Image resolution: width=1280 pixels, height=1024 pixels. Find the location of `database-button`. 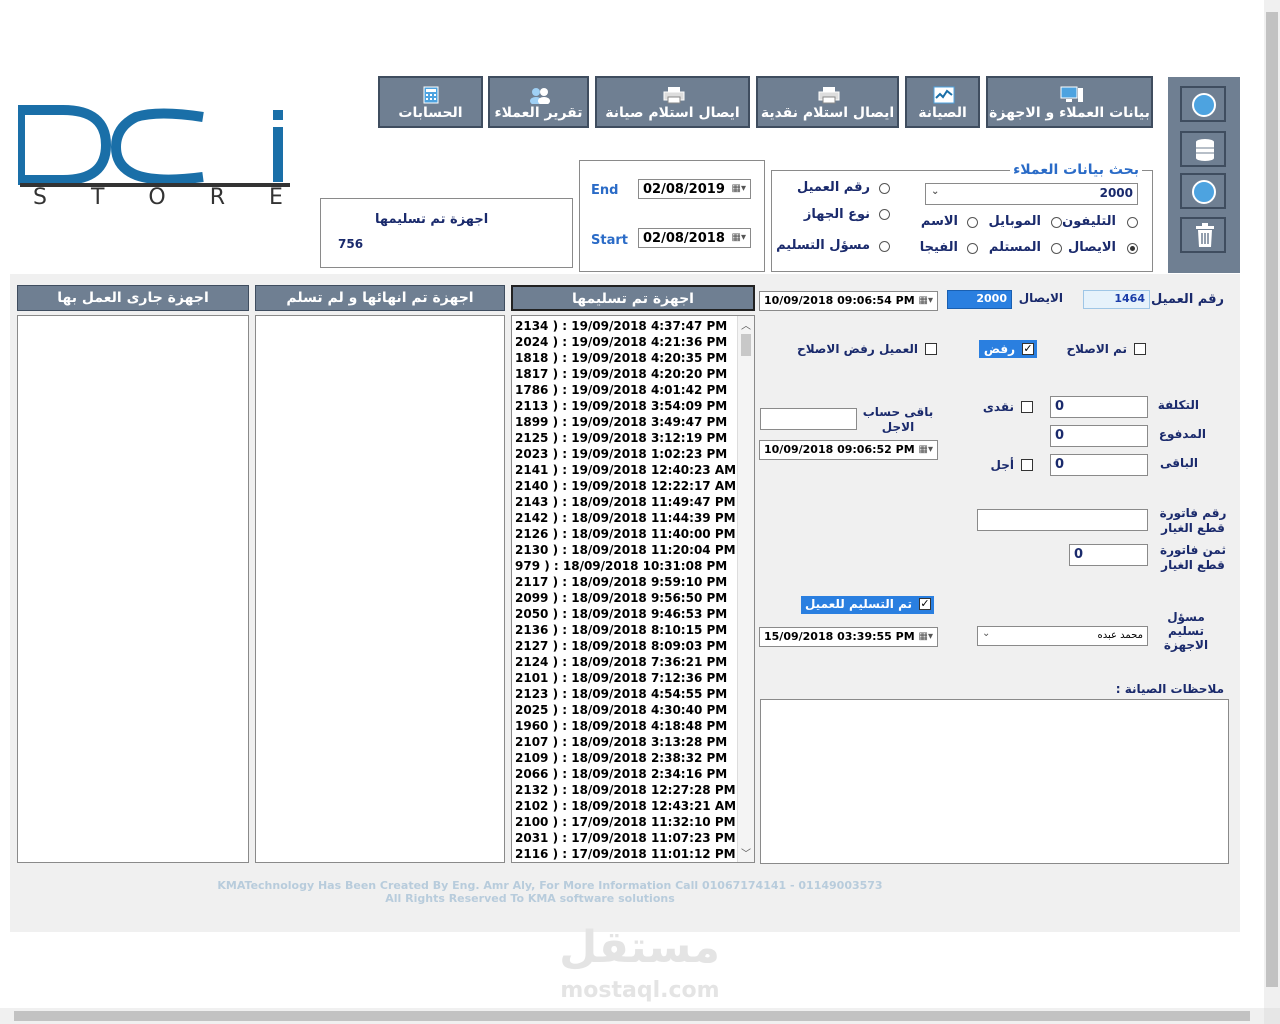

database-button is located at coordinates (1203, 149).